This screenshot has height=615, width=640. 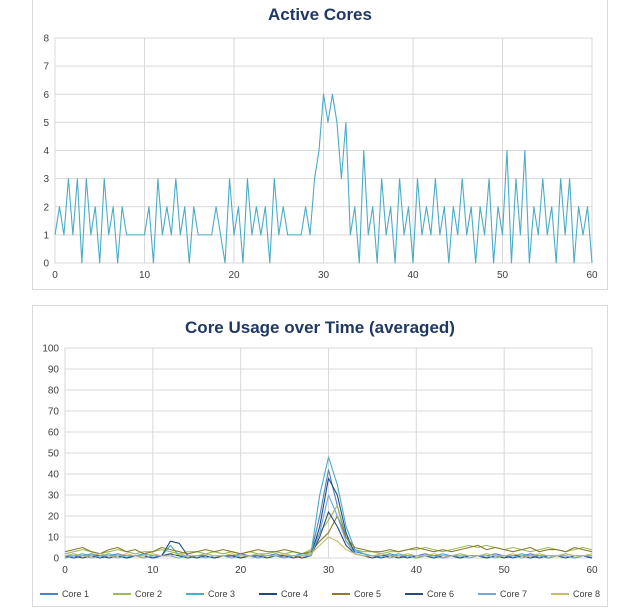 I want to click on y-tick-label: 6, so click(x=46, y=95).